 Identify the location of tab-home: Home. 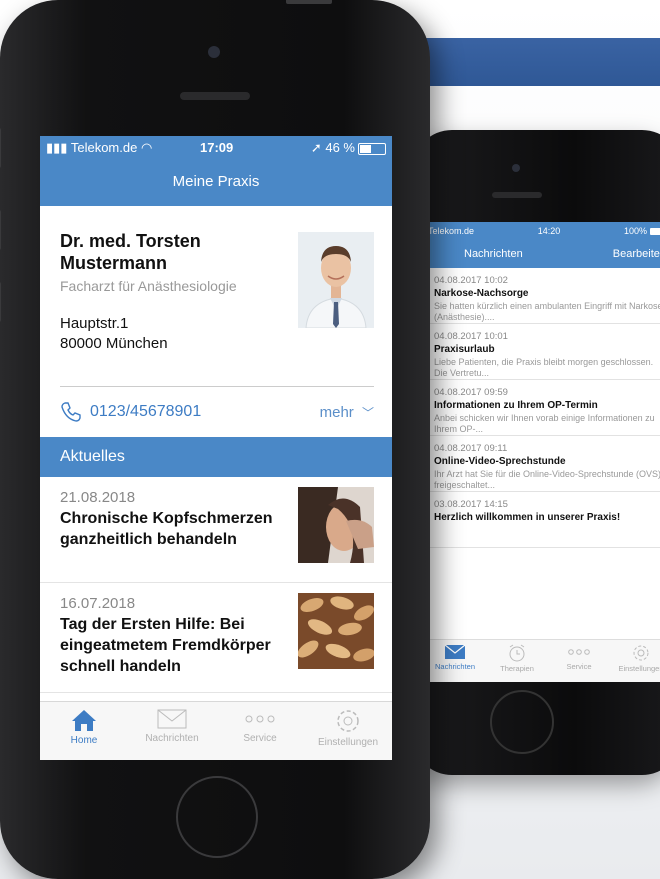
(84, 731).